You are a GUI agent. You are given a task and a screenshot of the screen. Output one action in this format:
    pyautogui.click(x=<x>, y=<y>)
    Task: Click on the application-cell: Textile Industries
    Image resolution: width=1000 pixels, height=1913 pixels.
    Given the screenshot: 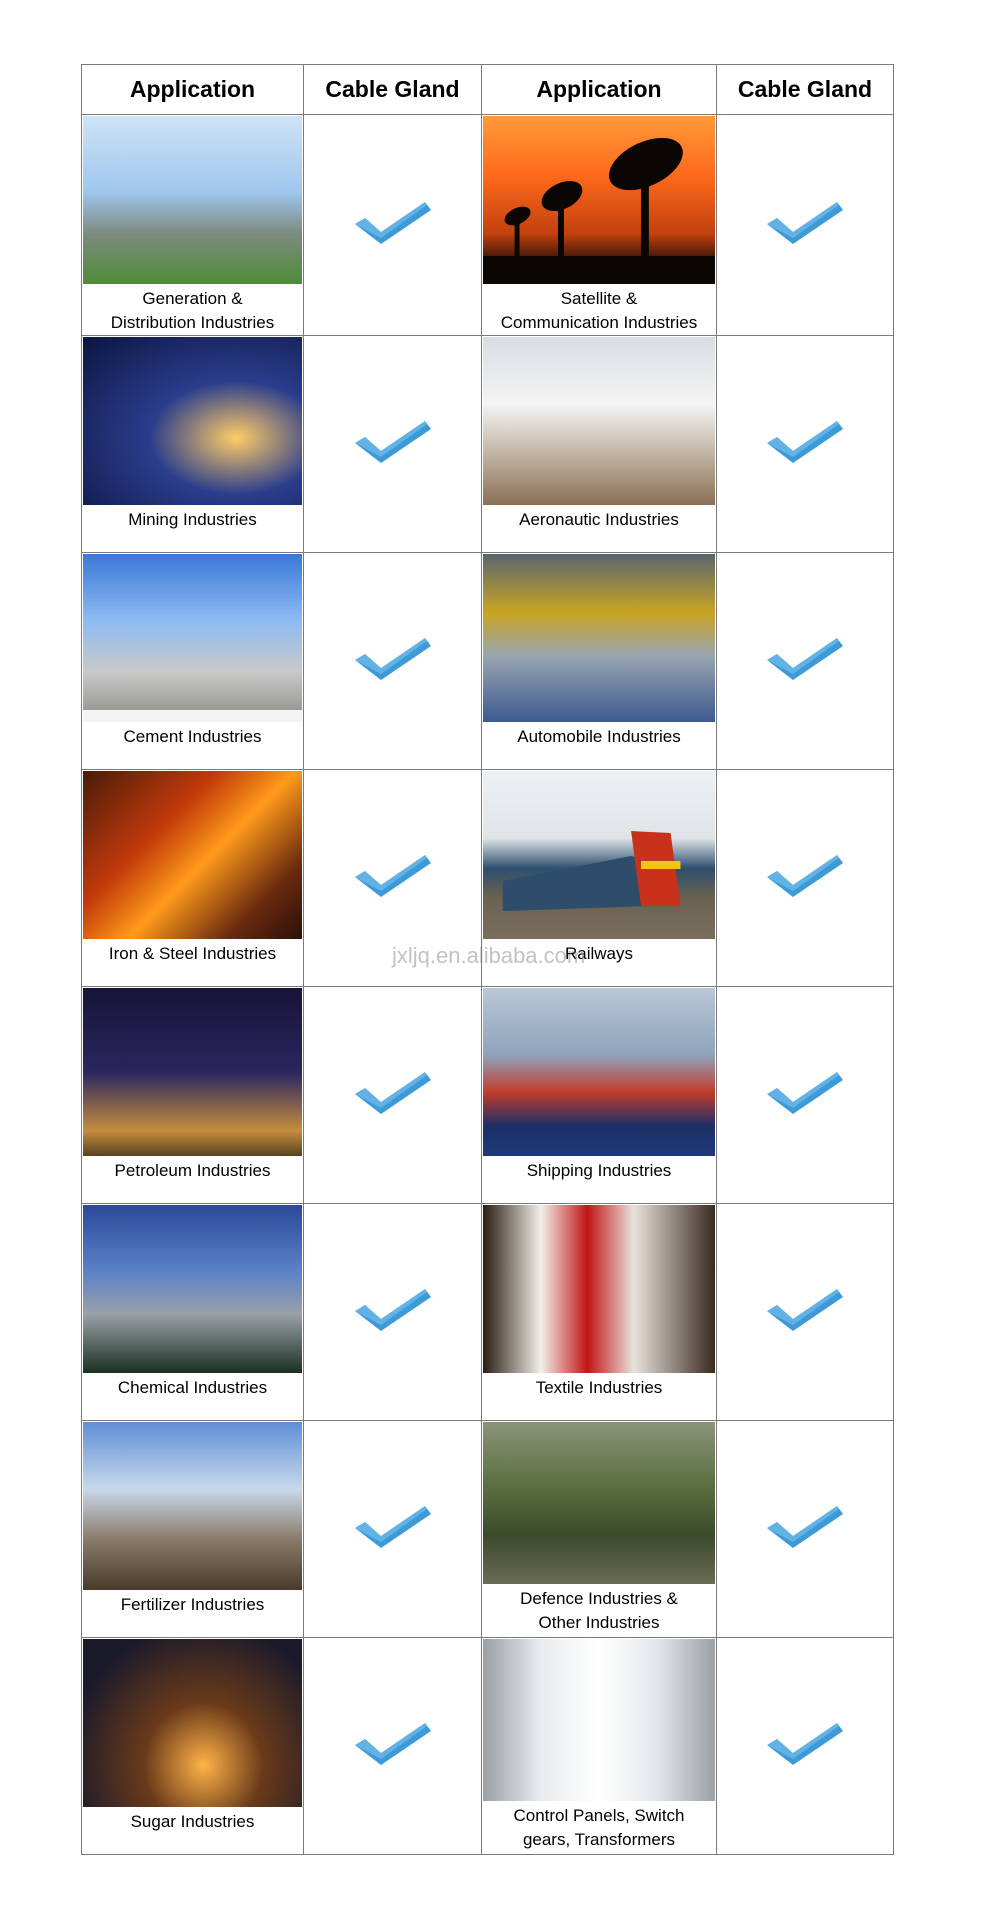 What is the action you would take?
    pyautogui.click(x=599, y=1312)
    